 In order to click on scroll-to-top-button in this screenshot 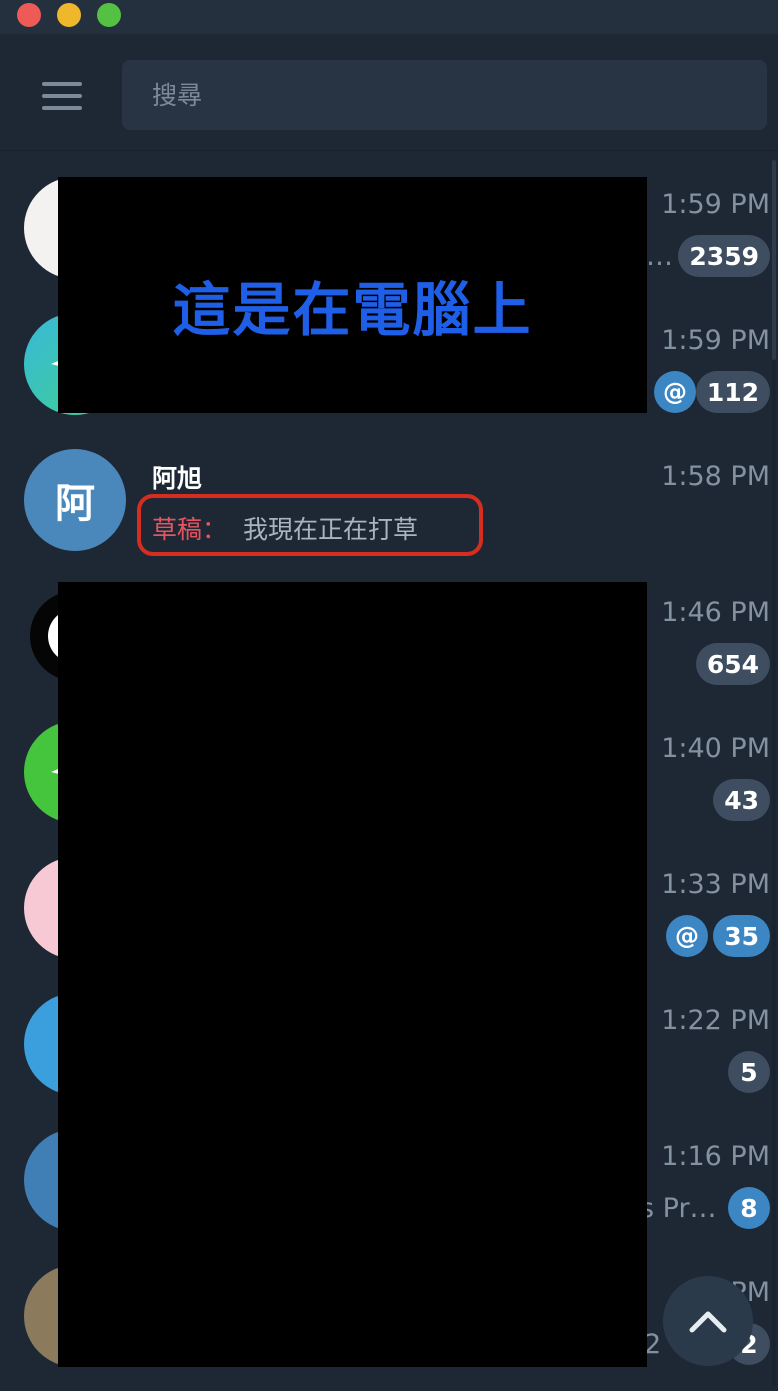, I will do `click(708, 1321)`.